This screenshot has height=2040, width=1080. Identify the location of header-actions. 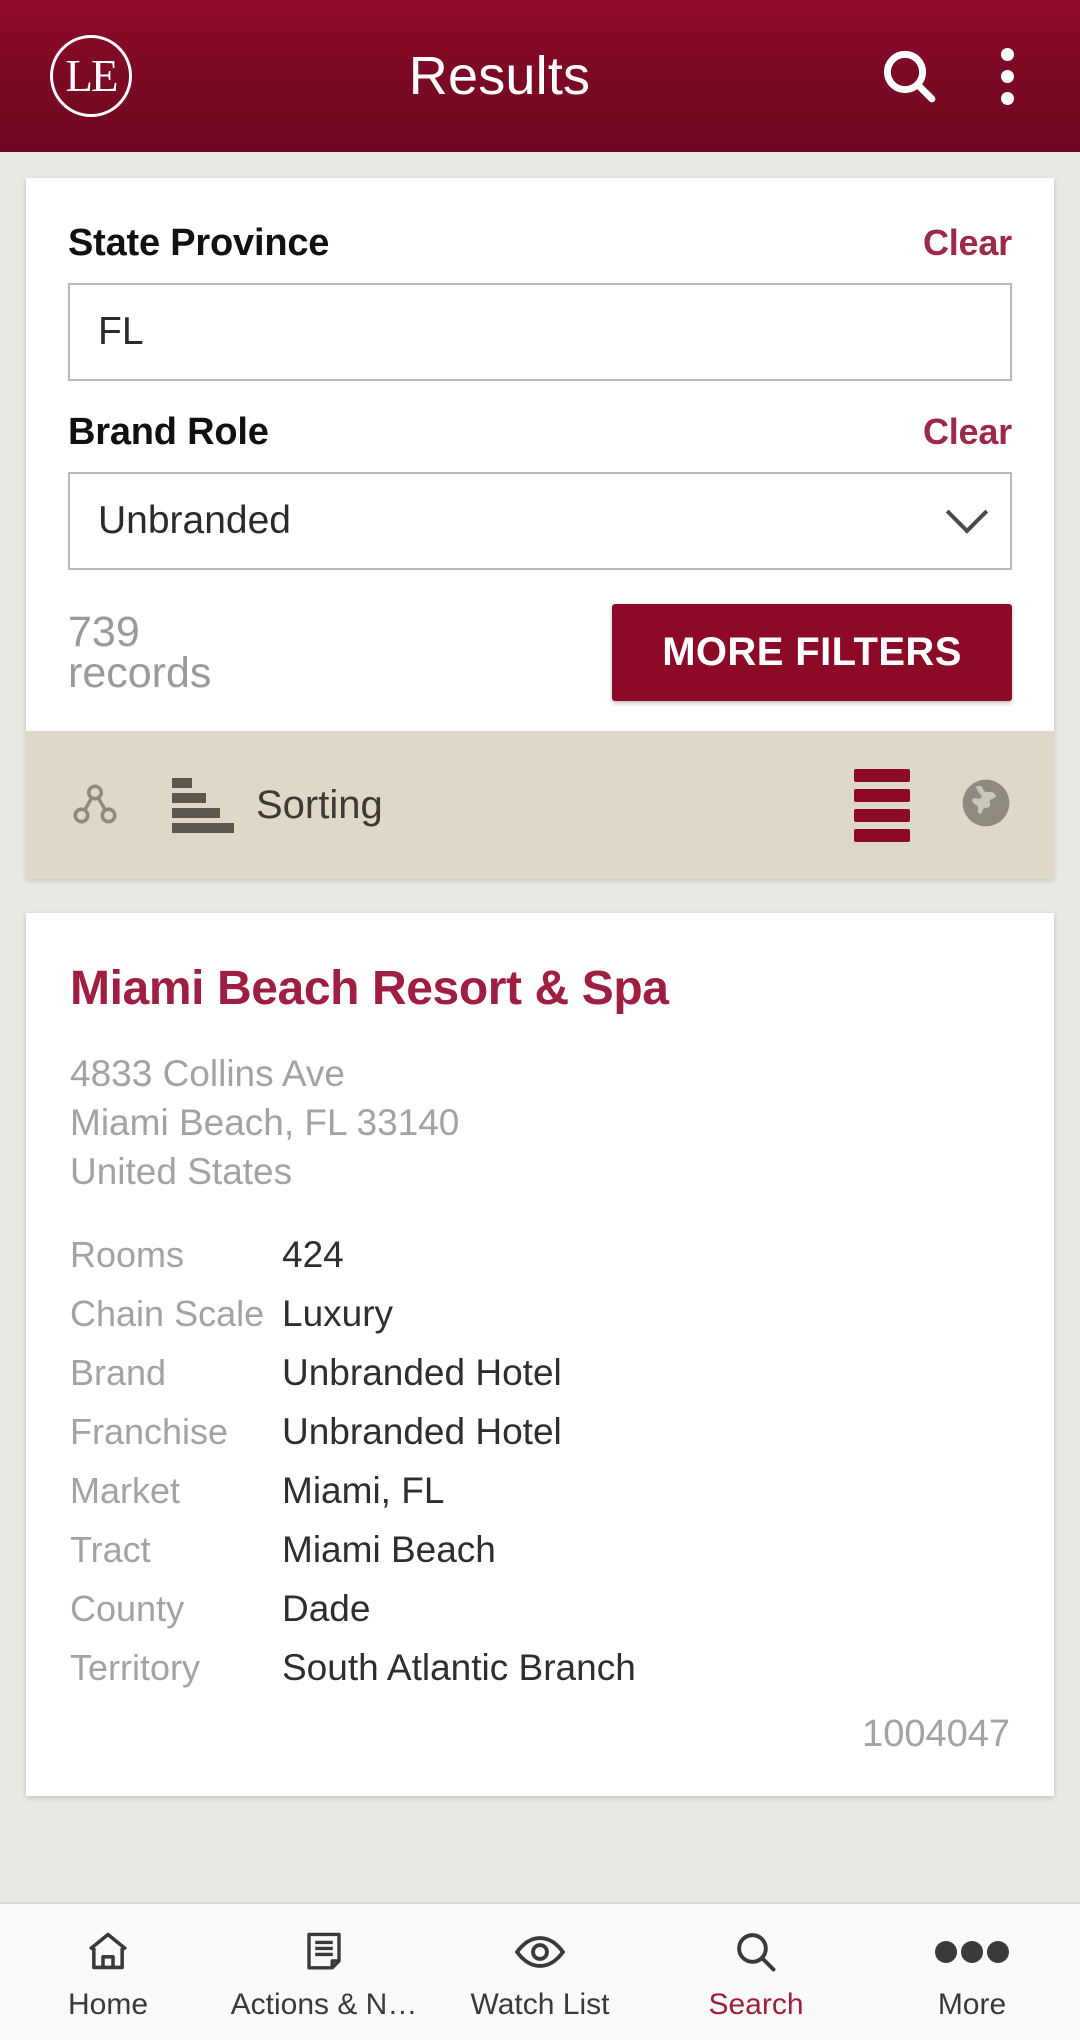
(960, 76).